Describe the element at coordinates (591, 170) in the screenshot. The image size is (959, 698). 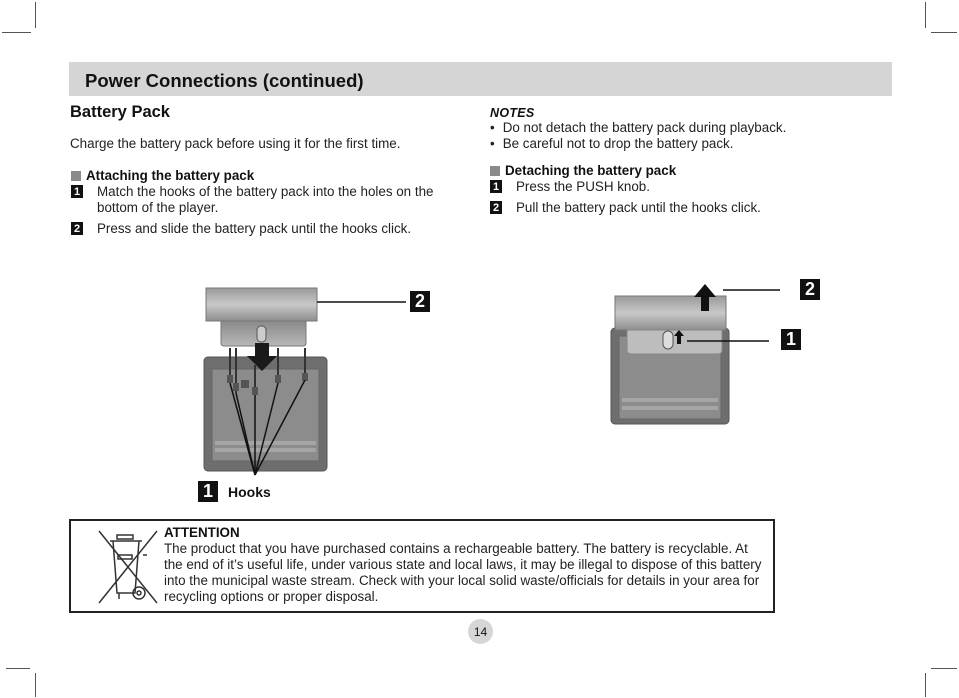
I see `detaching-title: Detaching the battery pack` at that location.